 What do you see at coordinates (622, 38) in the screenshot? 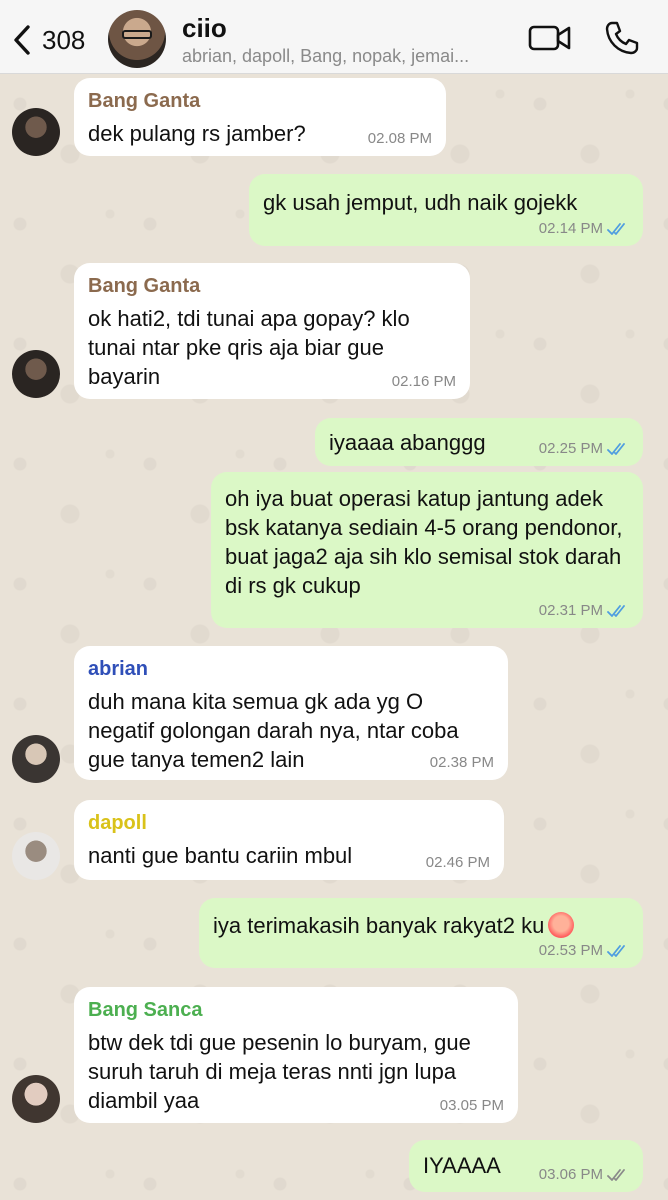
I see `phone-call-icon` at bounding box center [622, 38].